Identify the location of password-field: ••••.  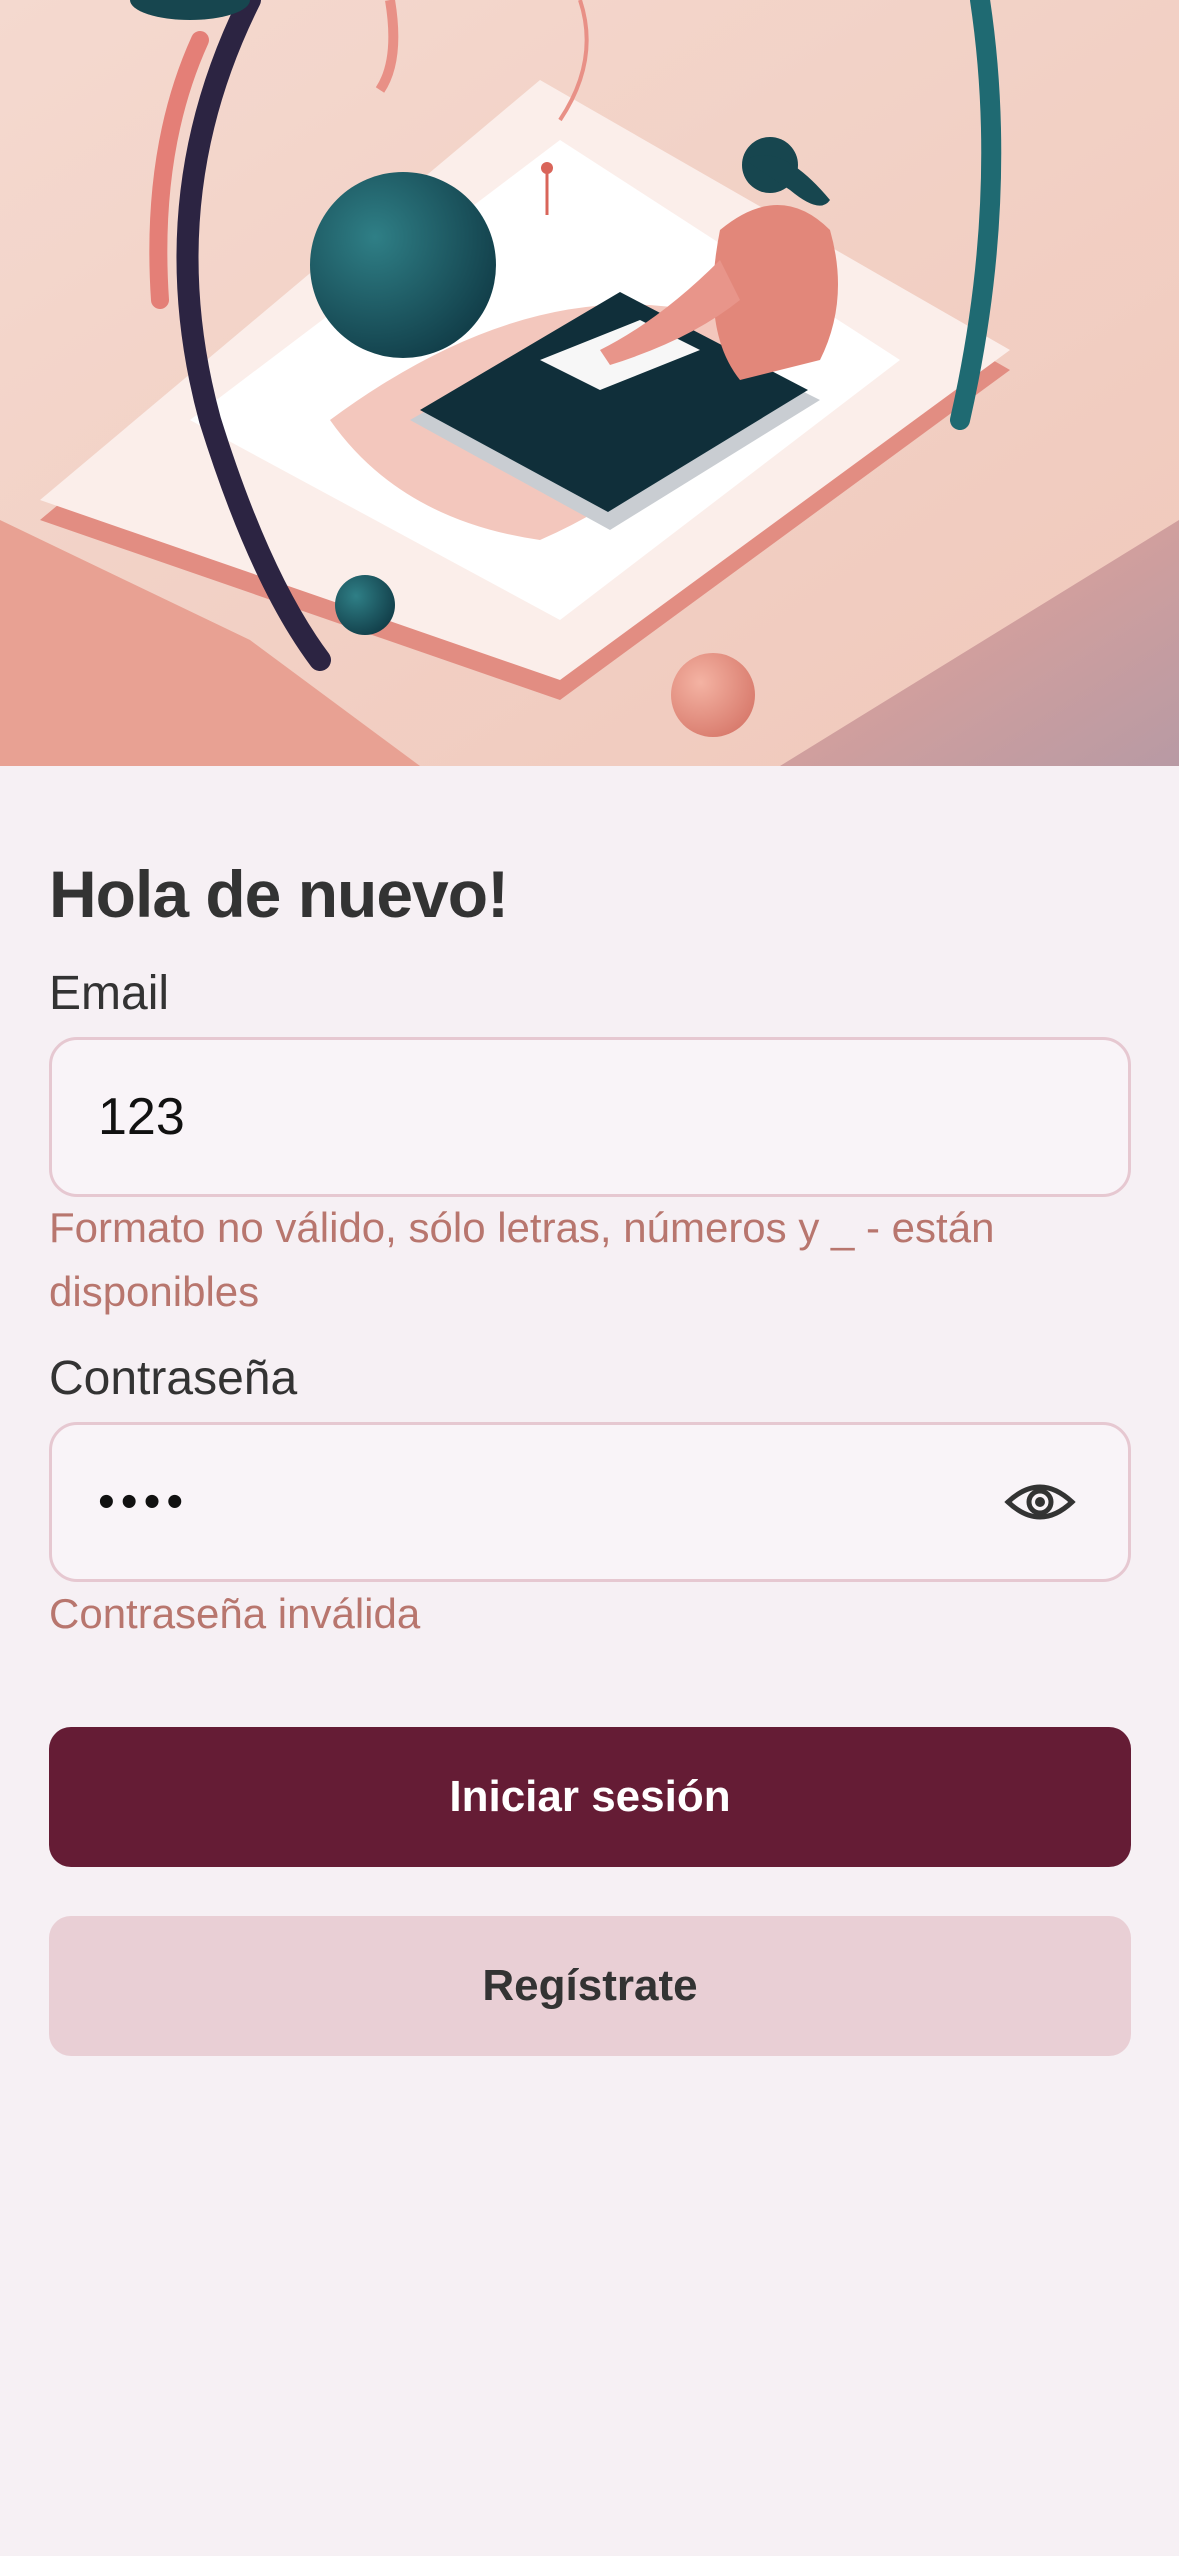
(590, 1502).